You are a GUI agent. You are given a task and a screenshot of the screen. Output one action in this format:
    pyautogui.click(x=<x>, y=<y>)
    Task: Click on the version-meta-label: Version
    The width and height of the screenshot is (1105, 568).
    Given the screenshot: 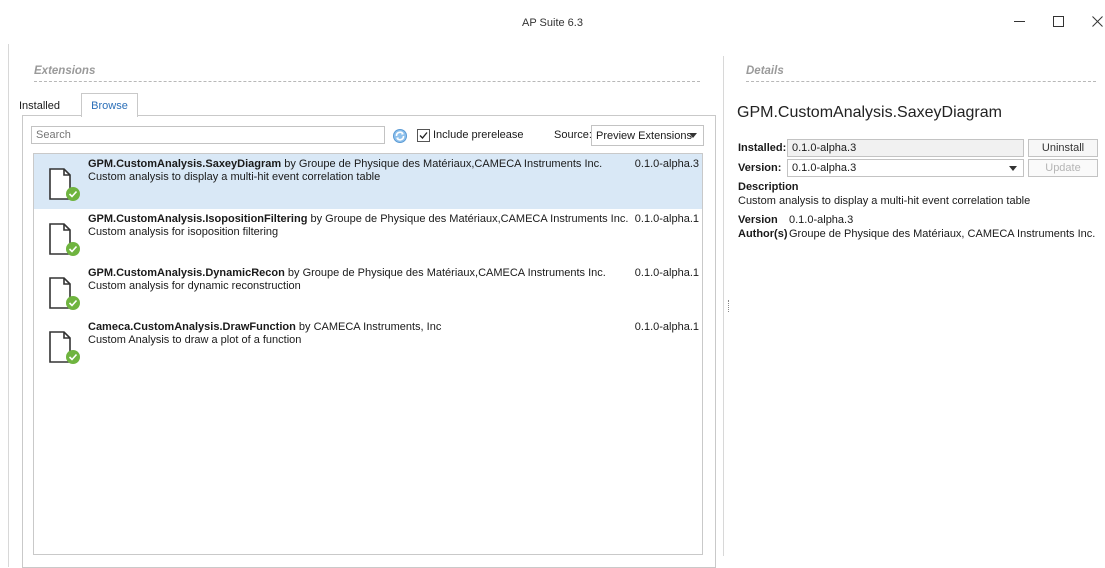 What is the action you would take?
    pyautogui.click(x=758, y=220)
    